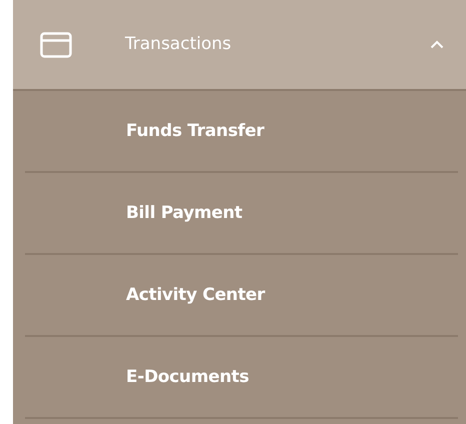 This screenshot has width=466, height=424. Describe the element at coordinates (187, 377) in the screenshot. I see `submenu-item: E-Documents` at that location.